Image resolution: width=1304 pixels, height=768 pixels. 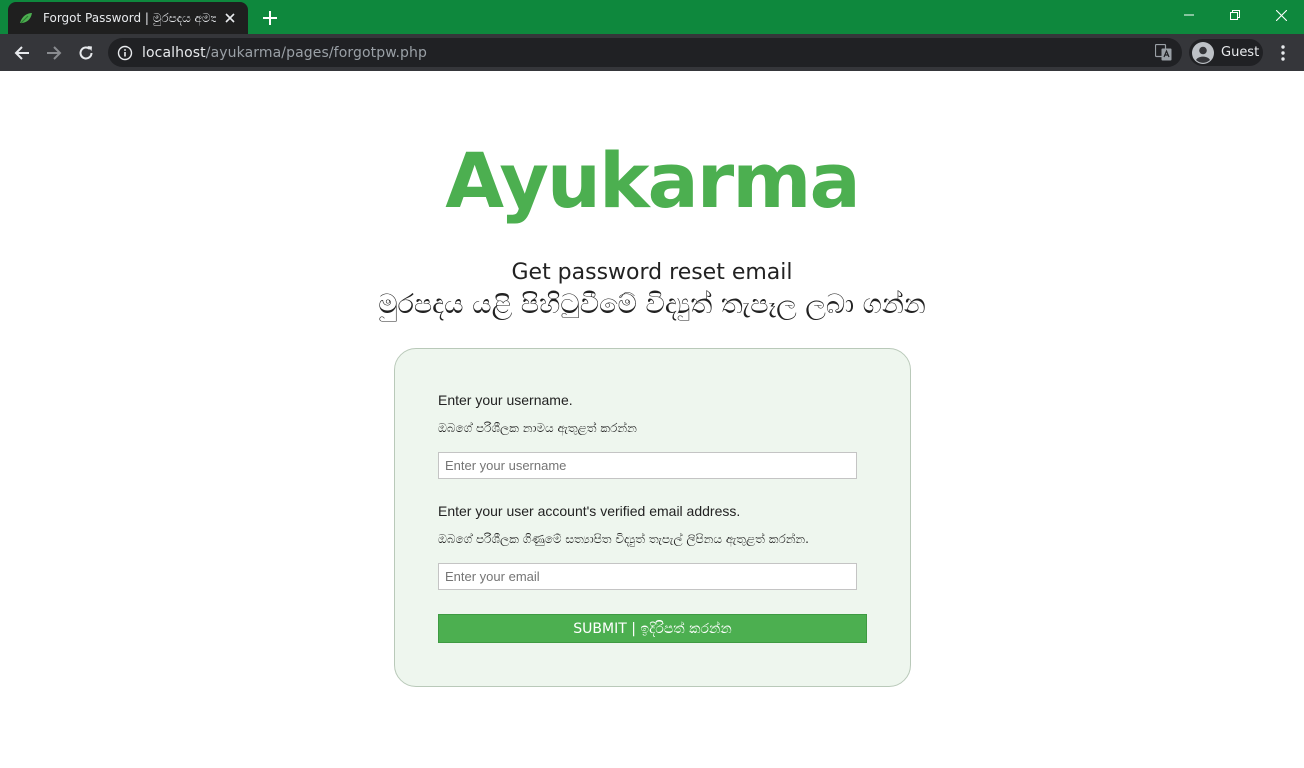 I want to click on window-controls, so click(x=1235, y=15).